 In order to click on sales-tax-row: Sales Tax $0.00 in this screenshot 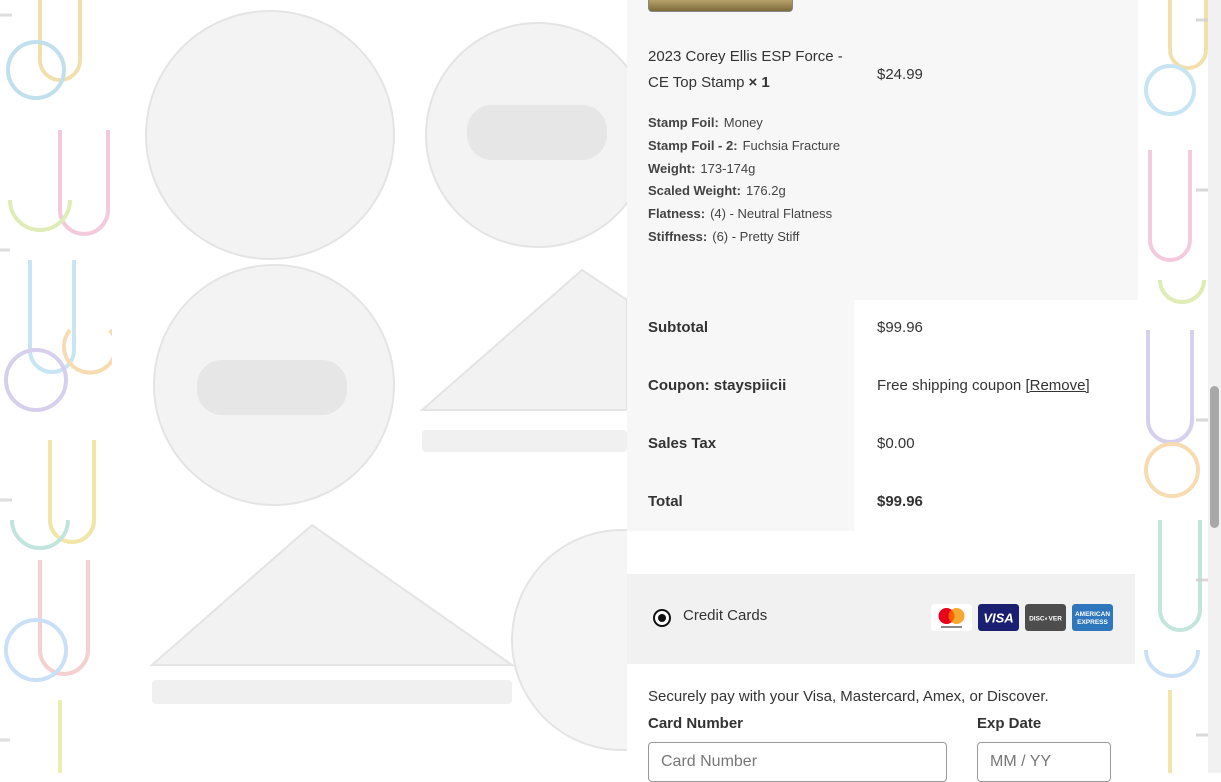, I will do `click(882, 444)`.